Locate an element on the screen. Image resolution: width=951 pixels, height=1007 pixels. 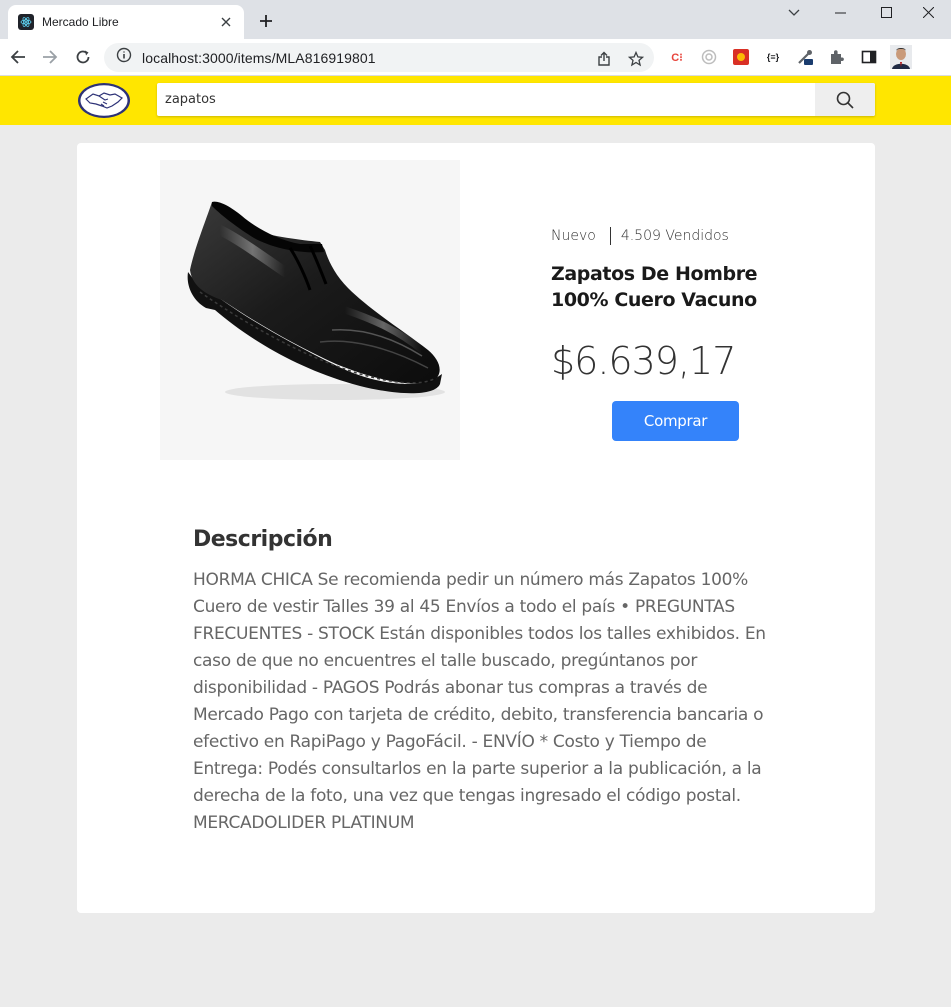
search-button is located at coordinates (845, 99).